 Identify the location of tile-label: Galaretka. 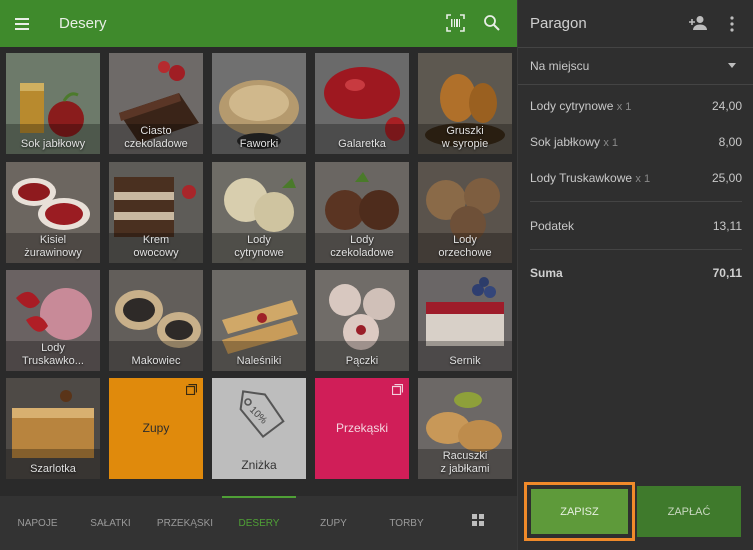
(362, 143).